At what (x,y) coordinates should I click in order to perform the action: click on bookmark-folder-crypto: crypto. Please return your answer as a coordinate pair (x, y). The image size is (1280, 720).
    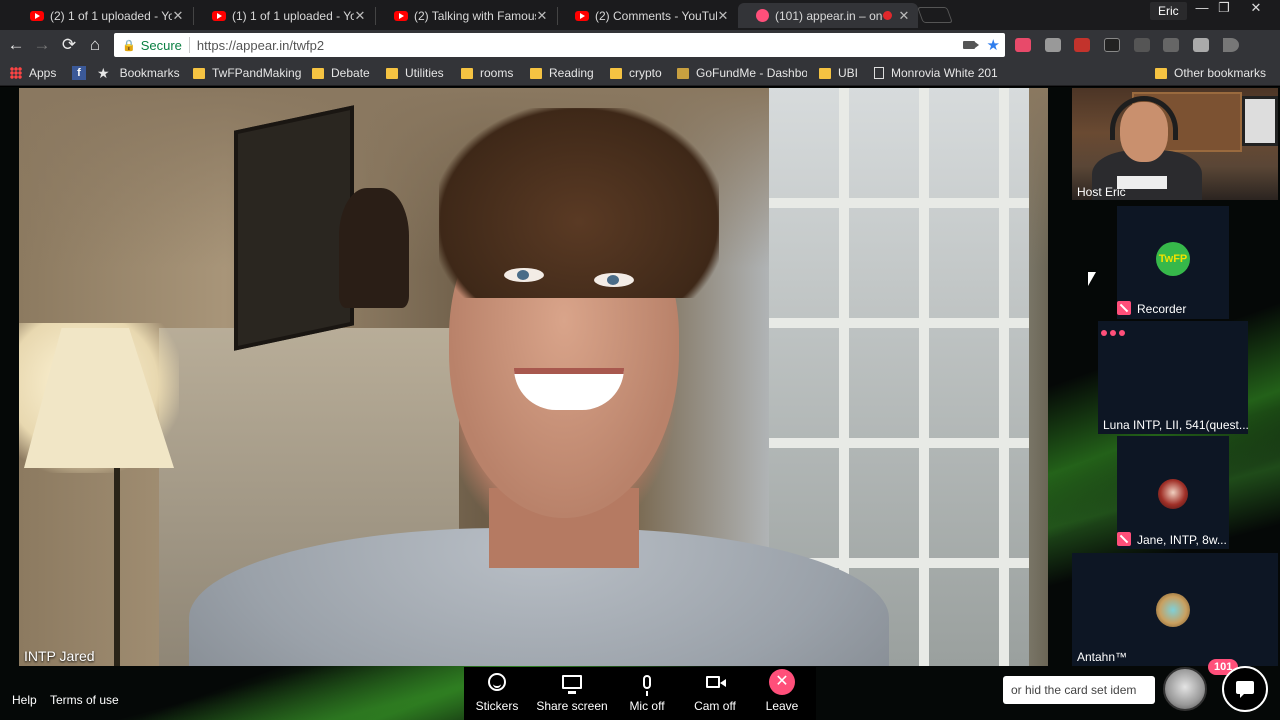
    Looking at the image, I should click on (636, 73).